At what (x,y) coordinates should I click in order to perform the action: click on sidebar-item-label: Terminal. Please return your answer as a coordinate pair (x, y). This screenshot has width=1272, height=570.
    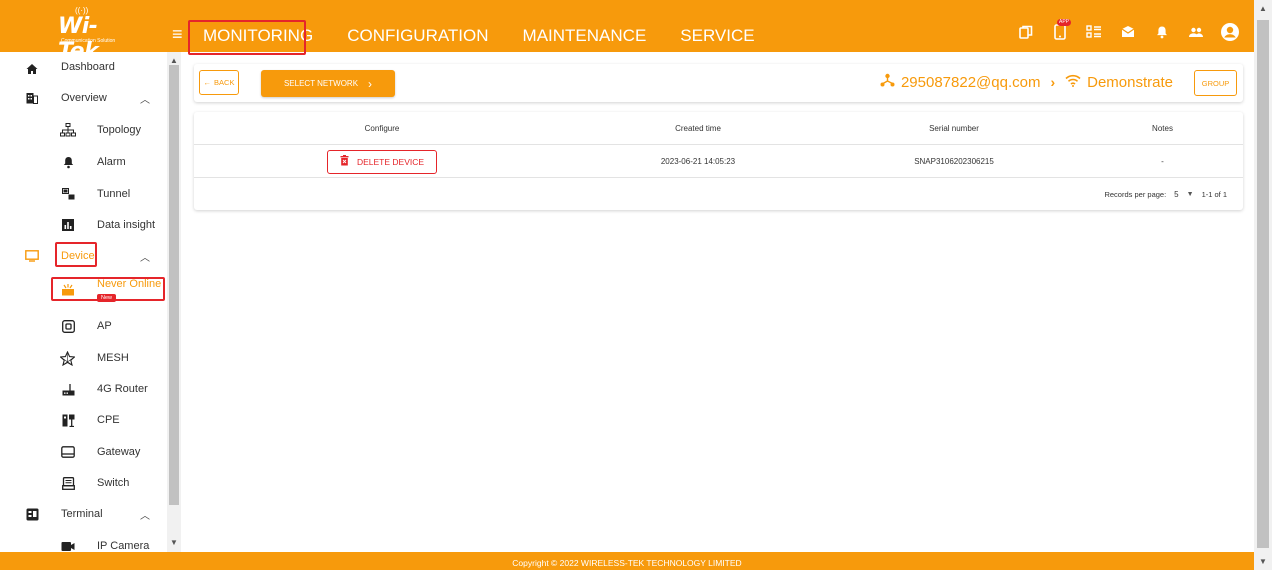
    Looking at the image, I should click on (82, 514).